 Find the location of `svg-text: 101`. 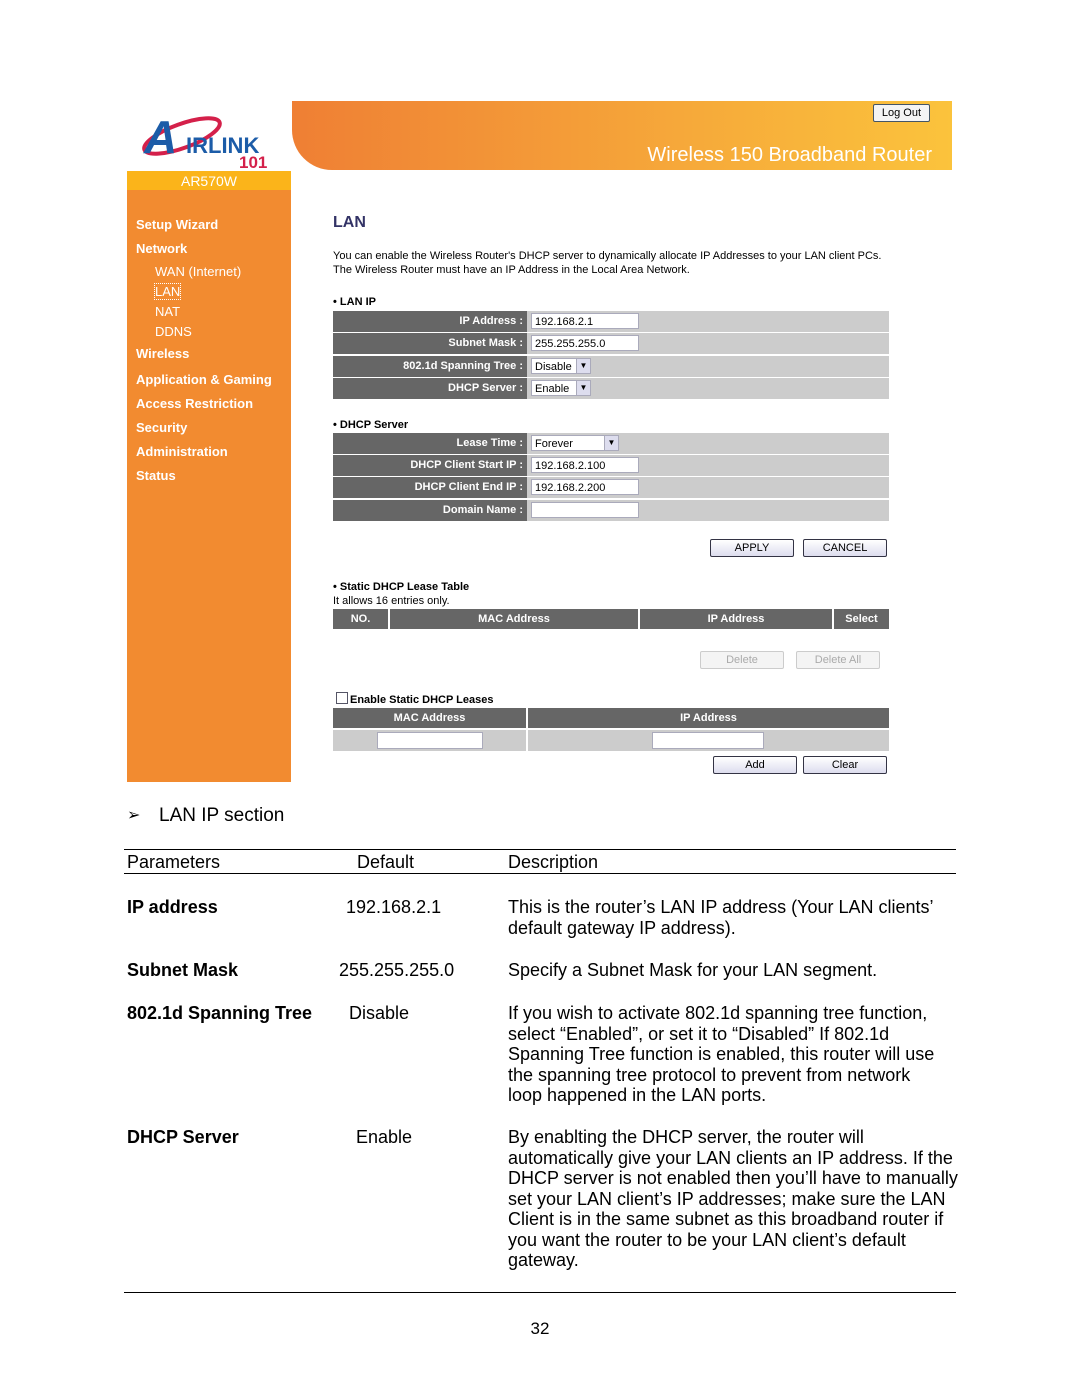

svg-text: 101 is located at coordinates (253, 160).